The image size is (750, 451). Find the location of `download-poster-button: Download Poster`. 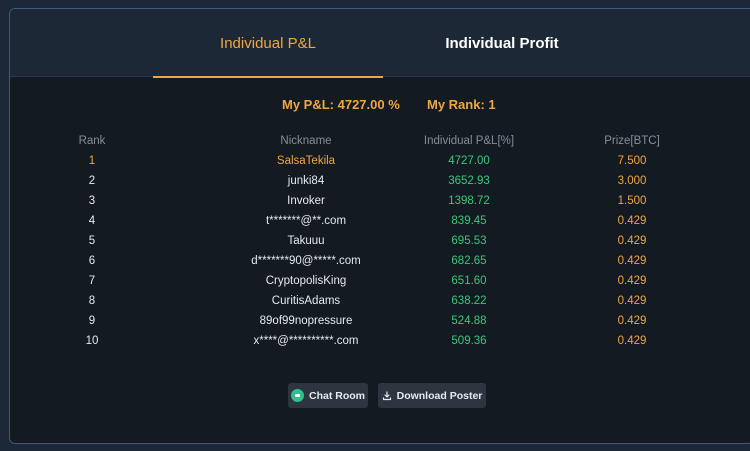

download-poster-button: Download Poster is located at coordinates (432, 395).